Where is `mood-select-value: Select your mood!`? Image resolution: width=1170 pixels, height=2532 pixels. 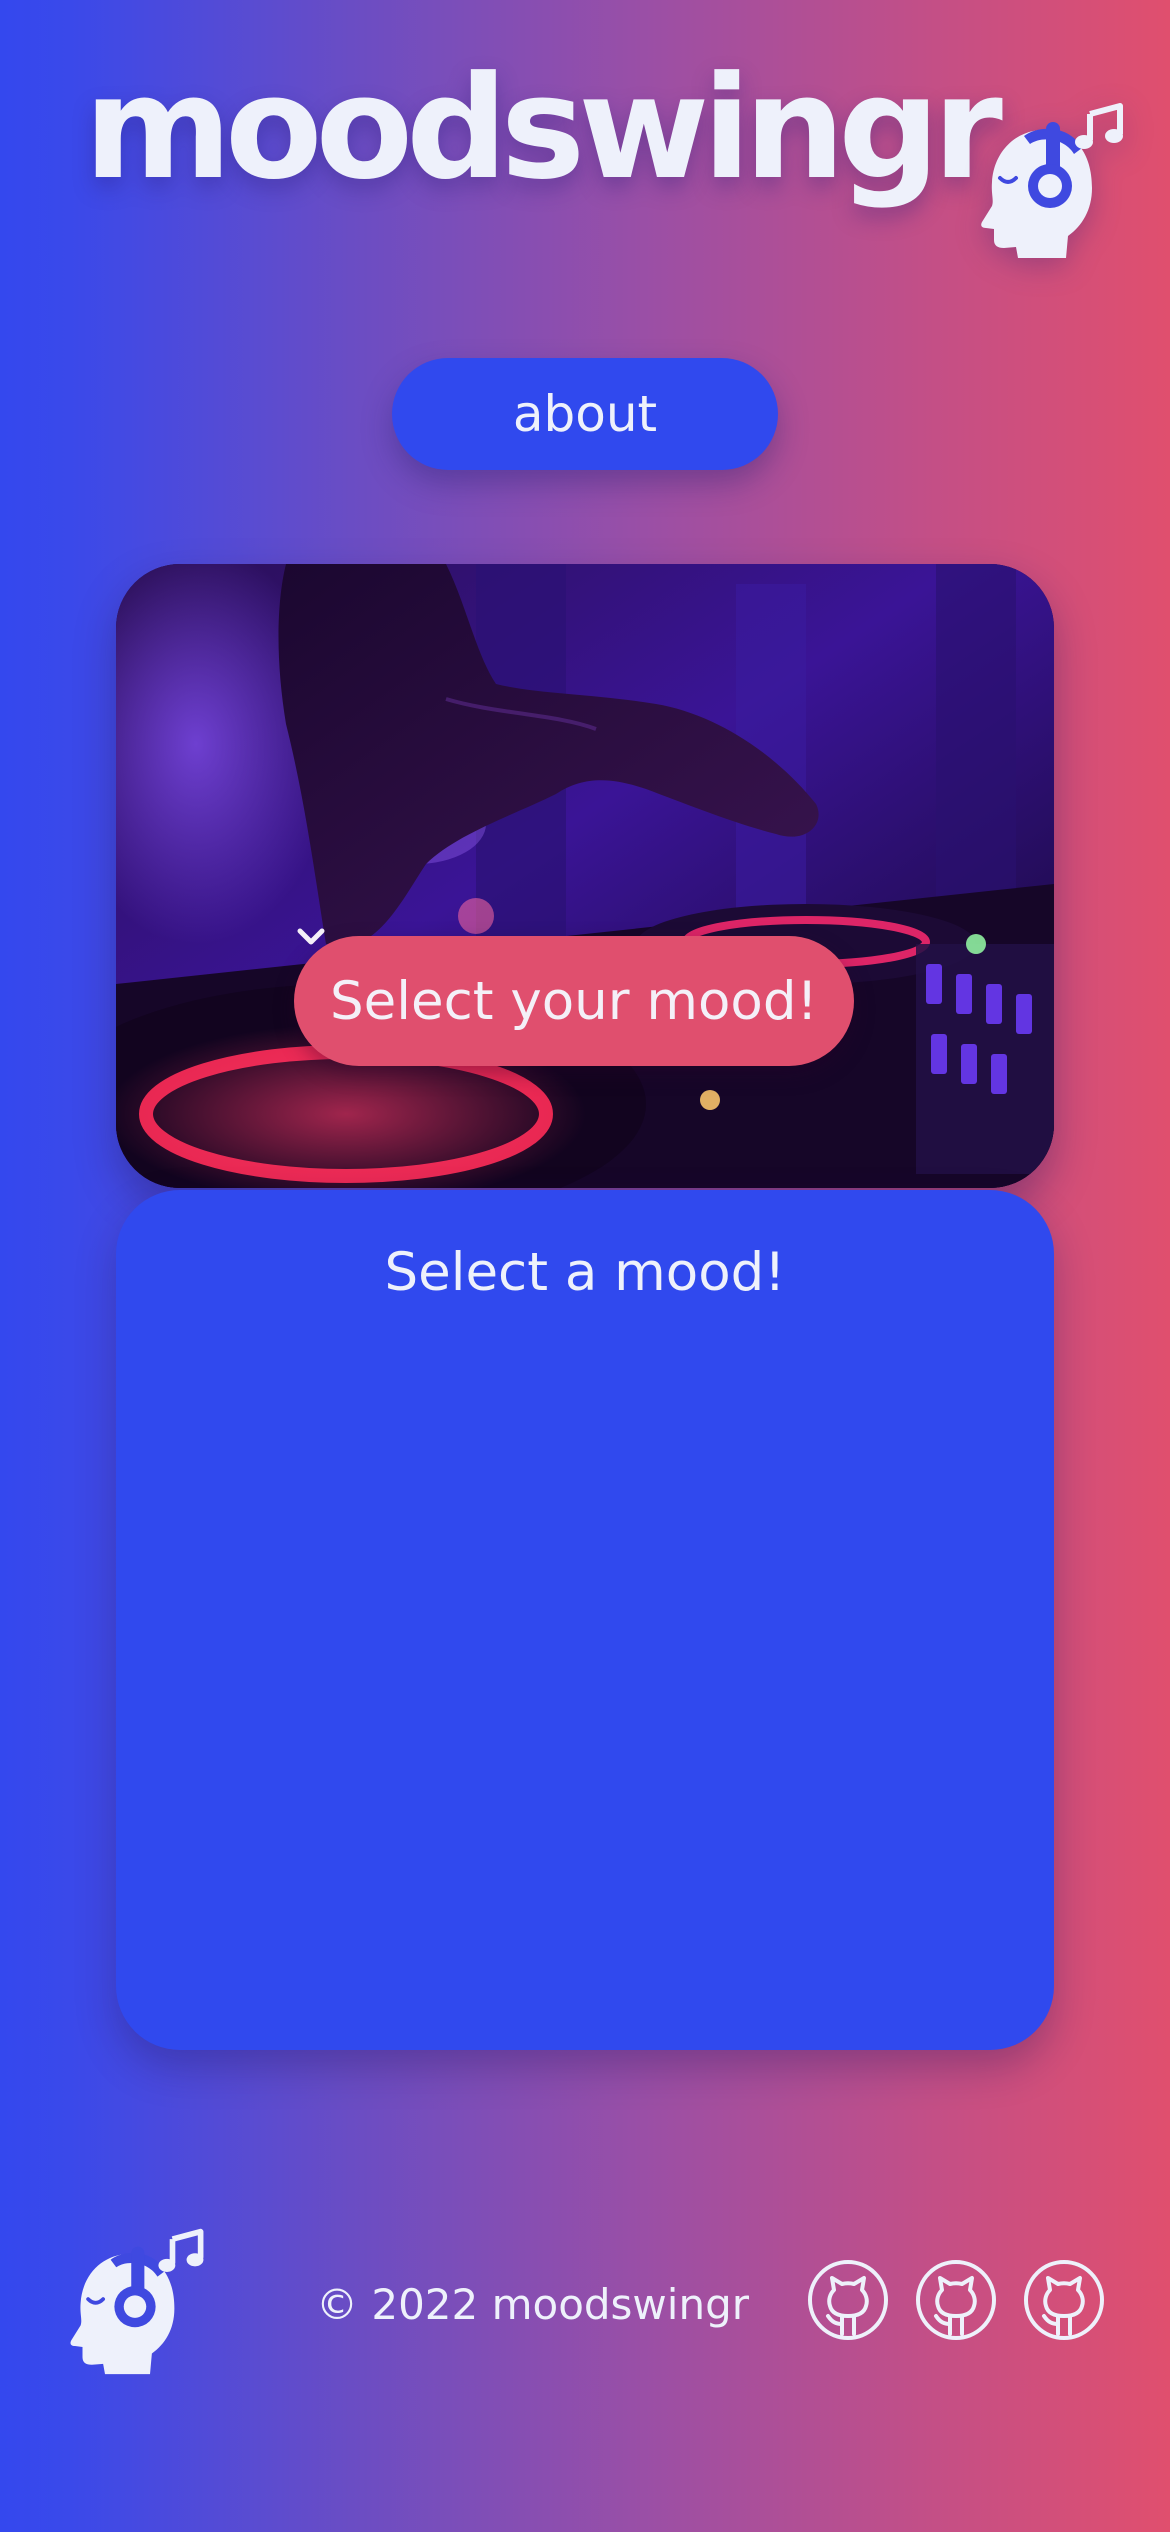 mood-select-value: Select your mood! is located at coordinates (574, 1001).